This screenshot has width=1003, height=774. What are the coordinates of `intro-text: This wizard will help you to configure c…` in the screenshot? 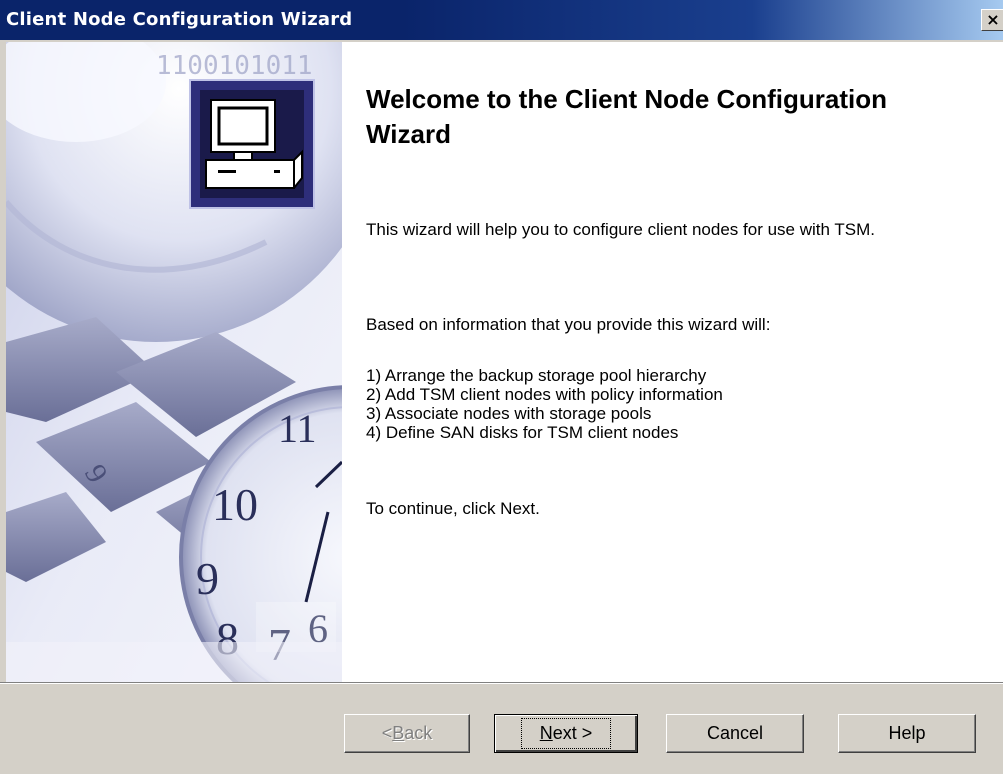 It's located at (620, 229).